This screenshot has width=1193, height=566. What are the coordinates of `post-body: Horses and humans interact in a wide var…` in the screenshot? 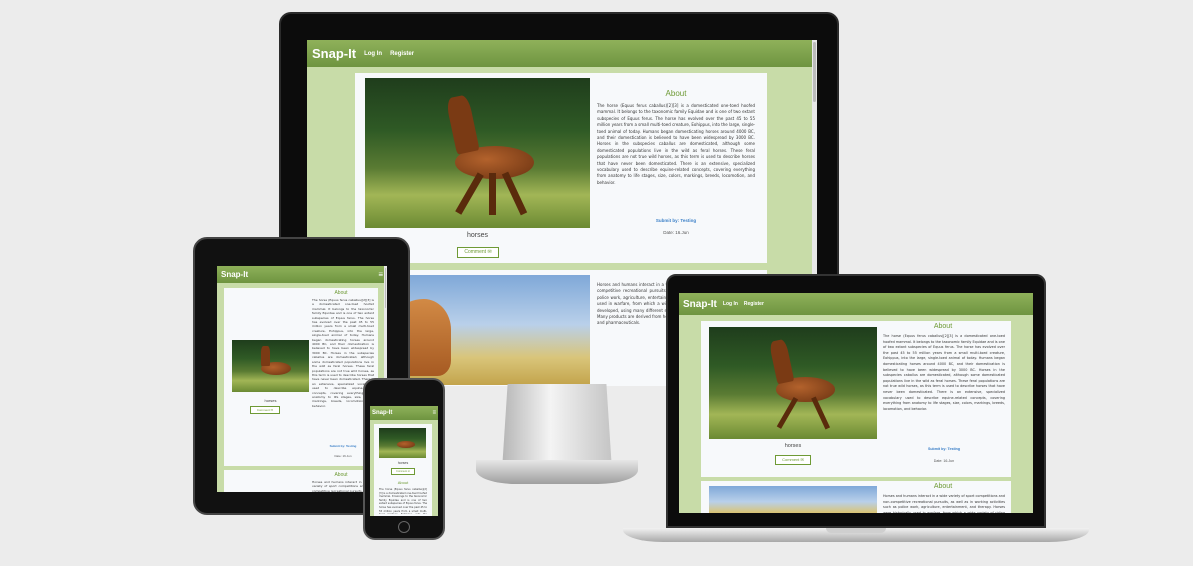 It's located at (944, 503).